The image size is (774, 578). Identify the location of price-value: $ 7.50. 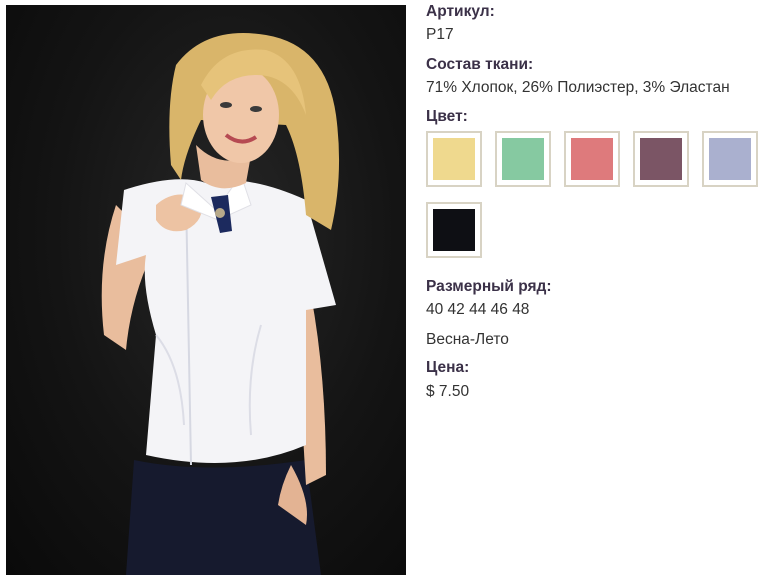
(448, 391).